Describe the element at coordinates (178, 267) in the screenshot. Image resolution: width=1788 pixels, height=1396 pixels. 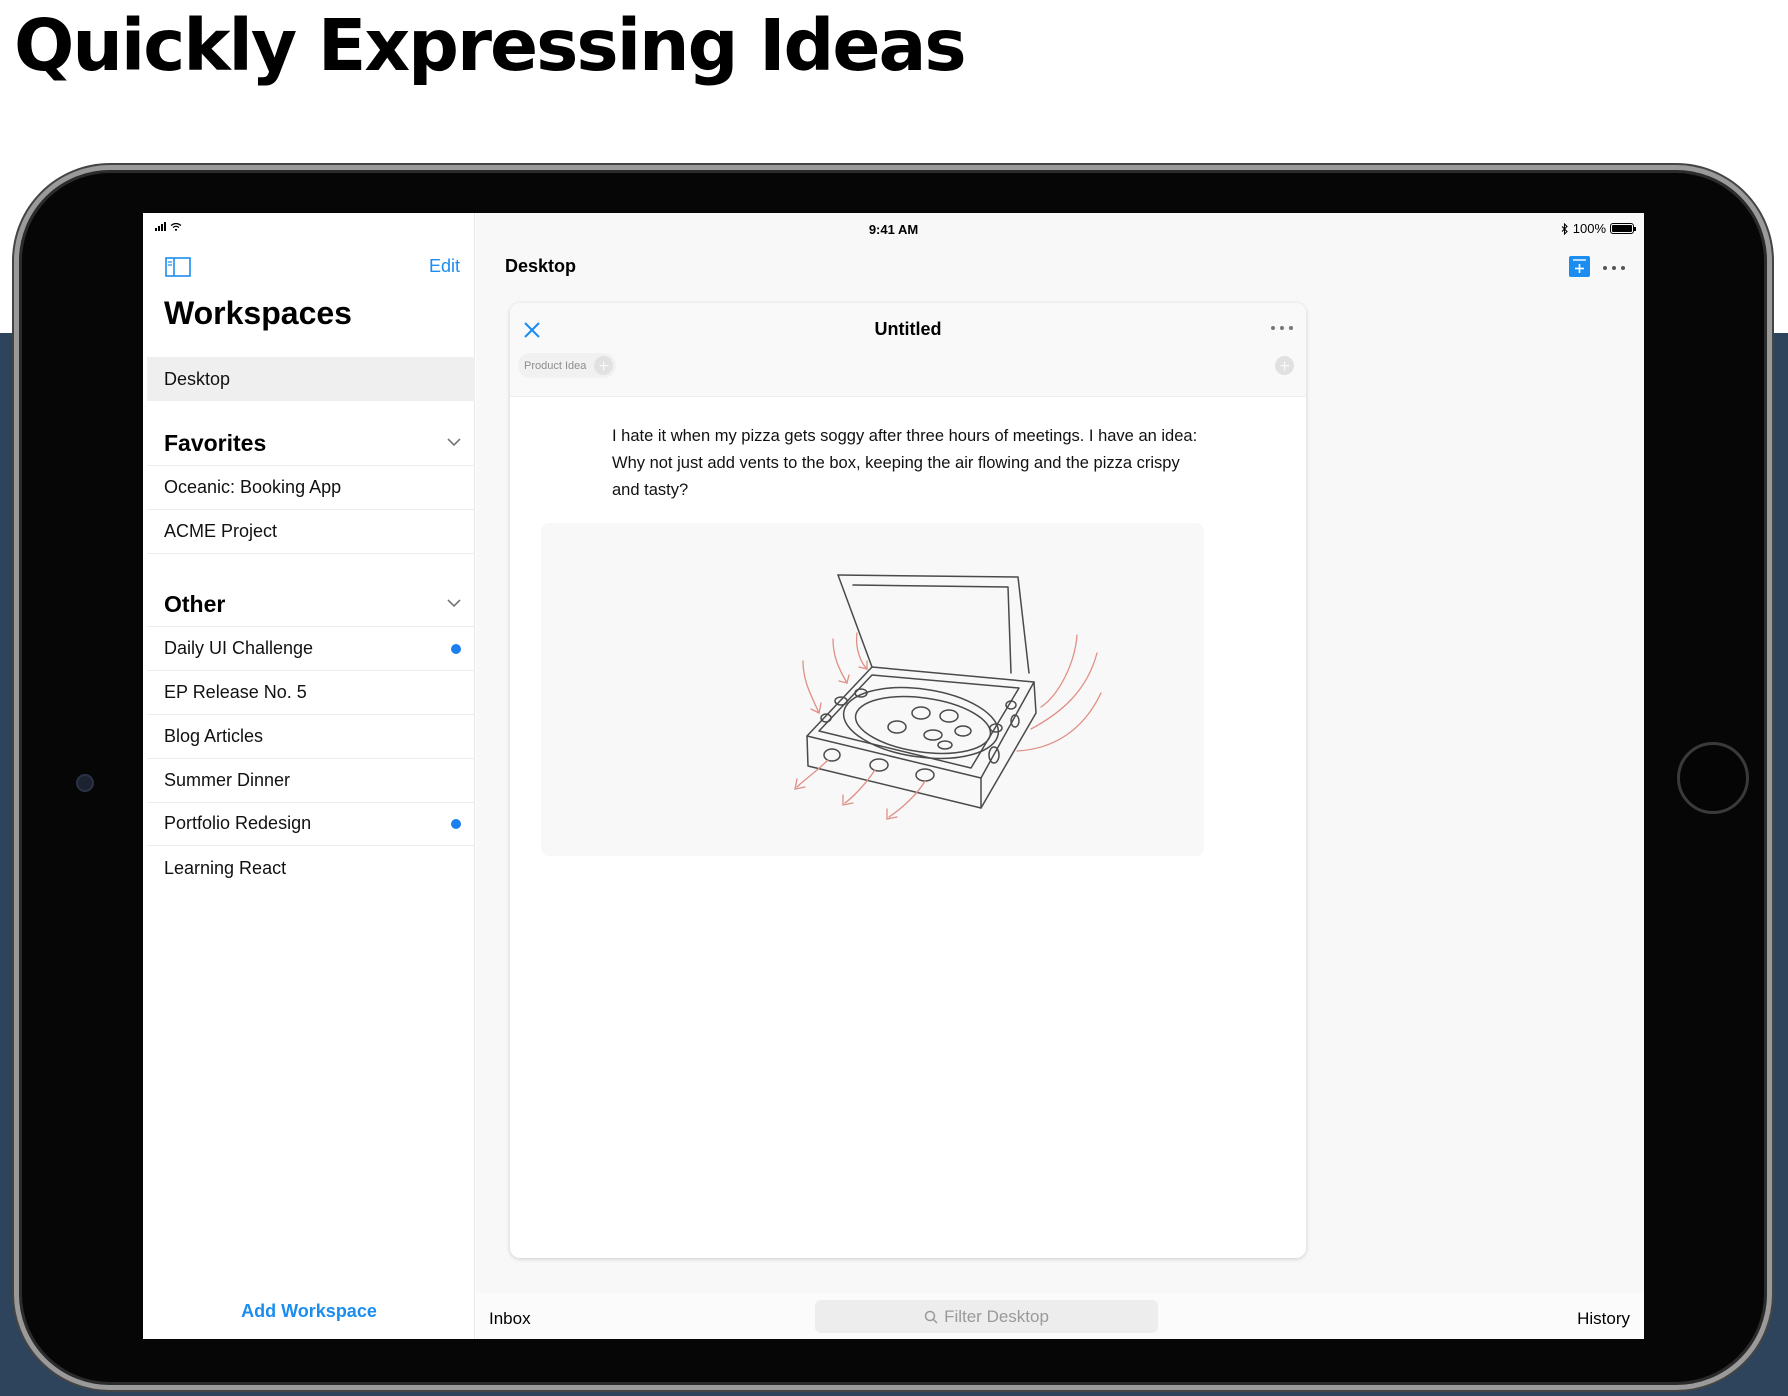
I see `sidebar-toggle-icon` at that location.